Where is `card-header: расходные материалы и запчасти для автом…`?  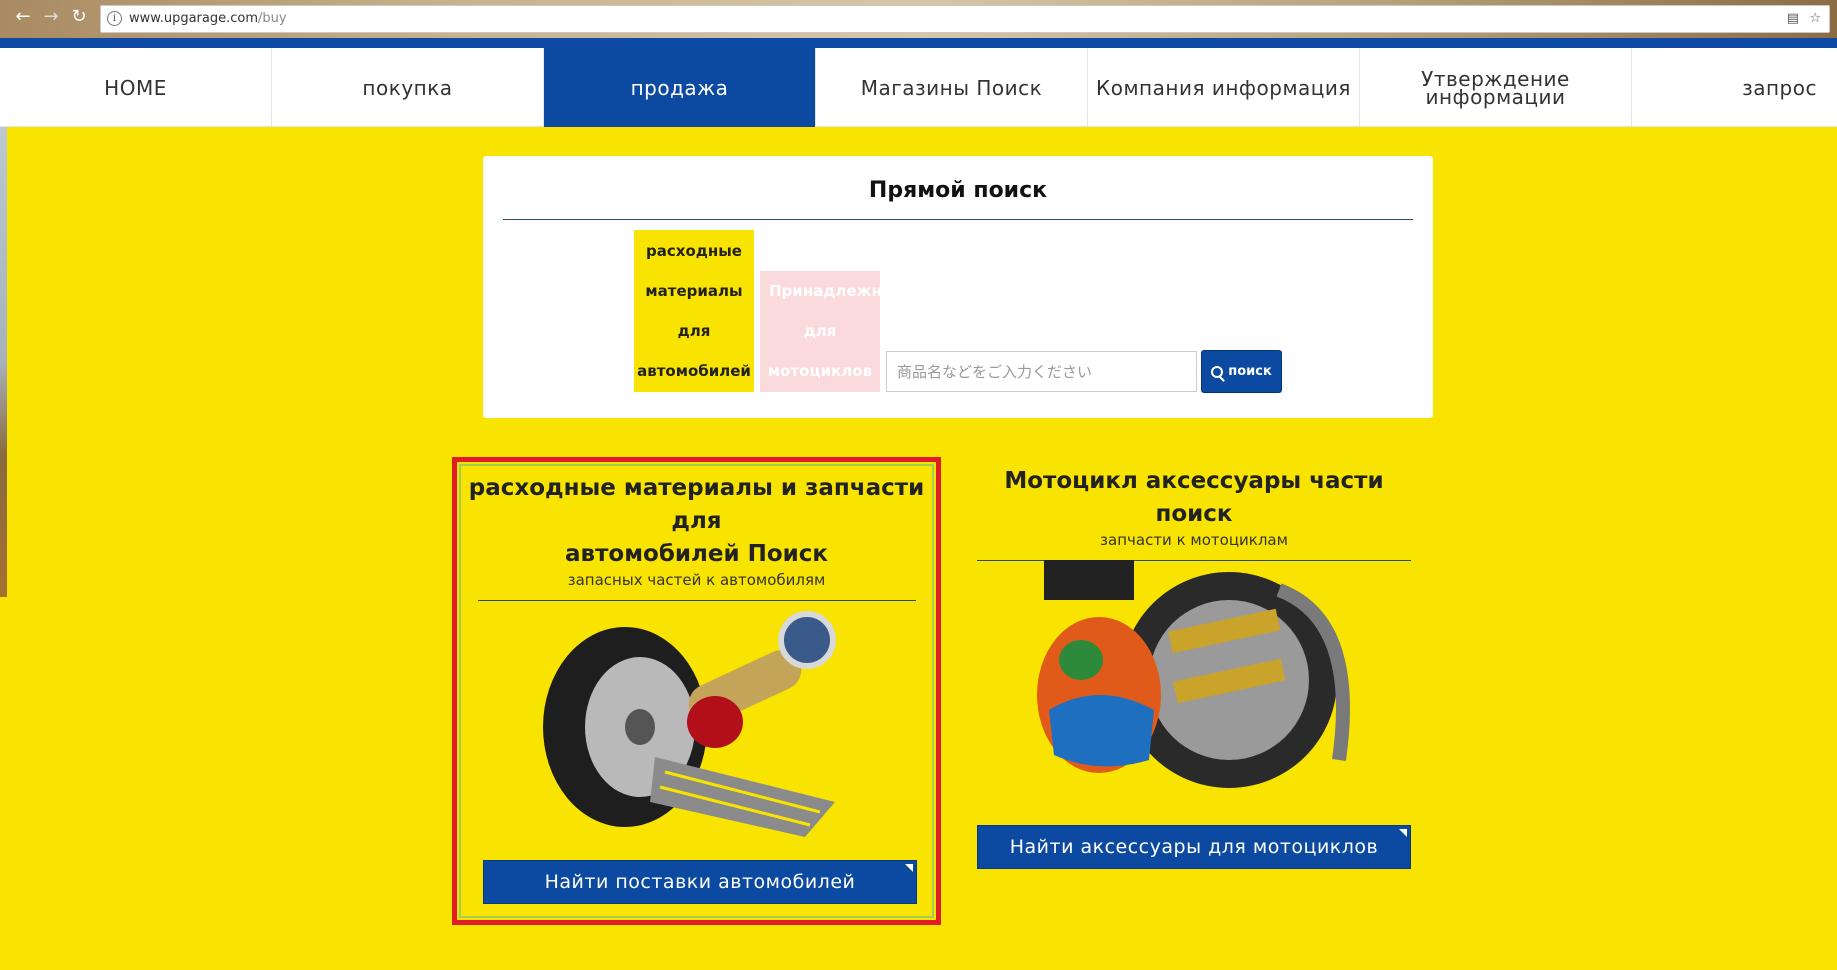 card-header: расходные материалы и запчасти для автом… is located at coordinates (696, 536).